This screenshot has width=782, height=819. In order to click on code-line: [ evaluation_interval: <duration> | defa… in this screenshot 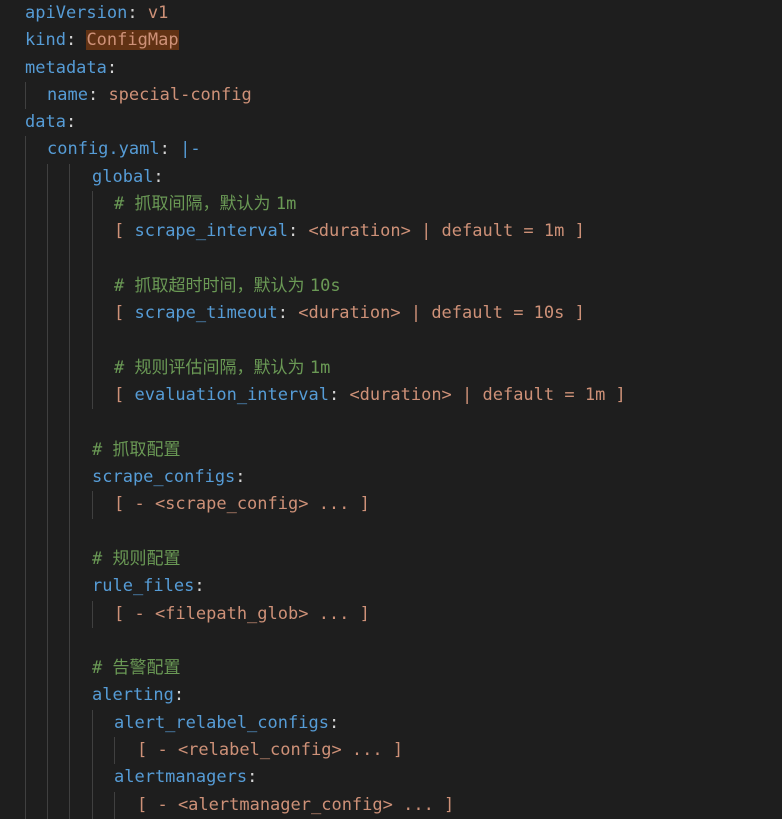, I will do `click(391, 396)`.